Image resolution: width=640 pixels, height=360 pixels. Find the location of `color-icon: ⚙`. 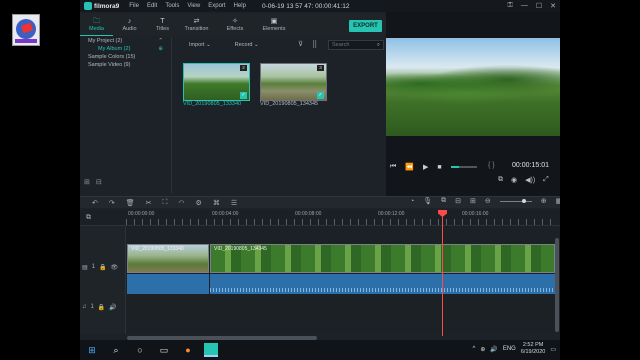

color-icon: ⚙ is located at coordinates (199, 203).